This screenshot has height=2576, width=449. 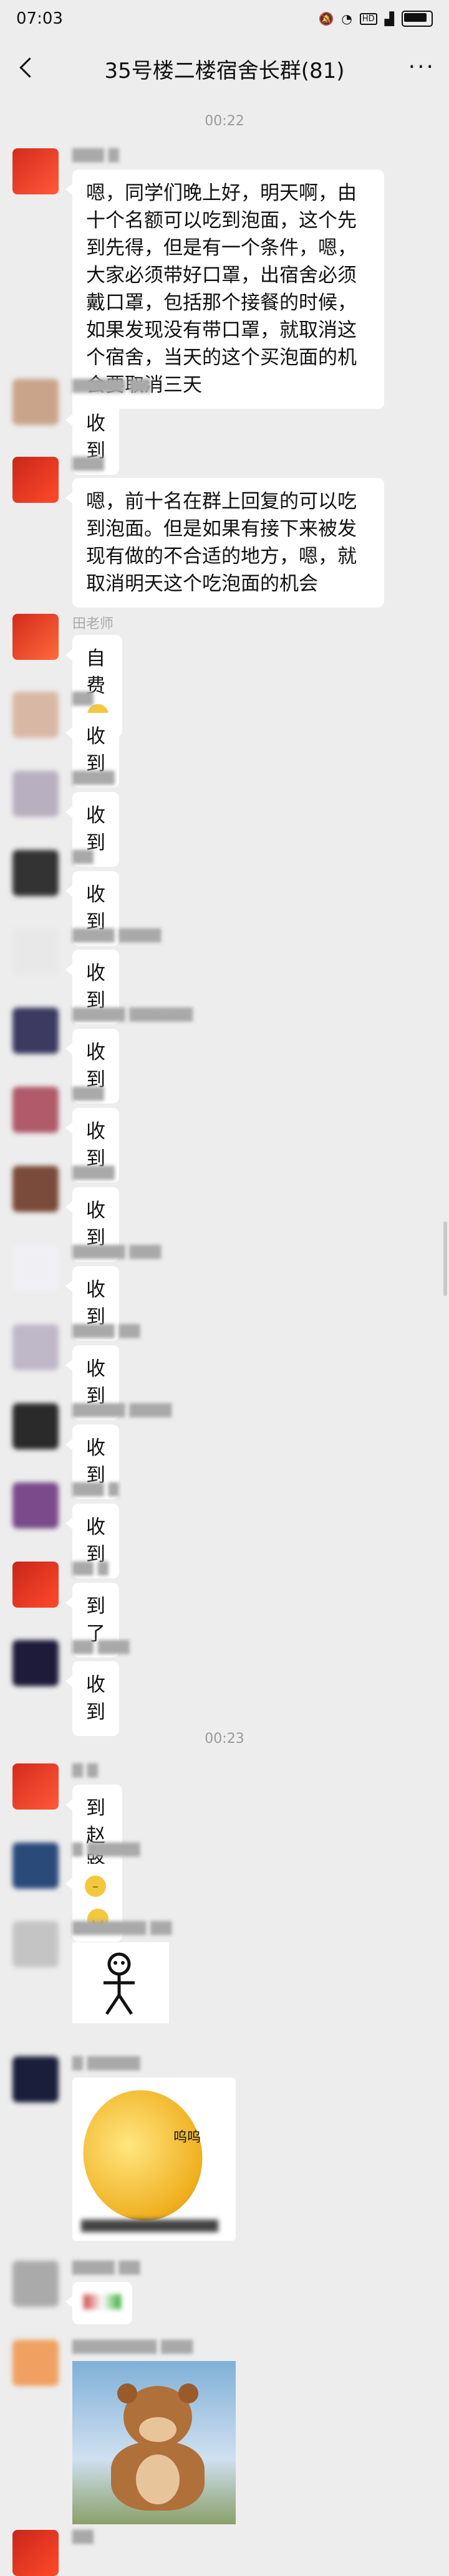 I want to click on sender-name: ▇▇▇▇▇ ▇▇▇, so click(x=117, y=1251).